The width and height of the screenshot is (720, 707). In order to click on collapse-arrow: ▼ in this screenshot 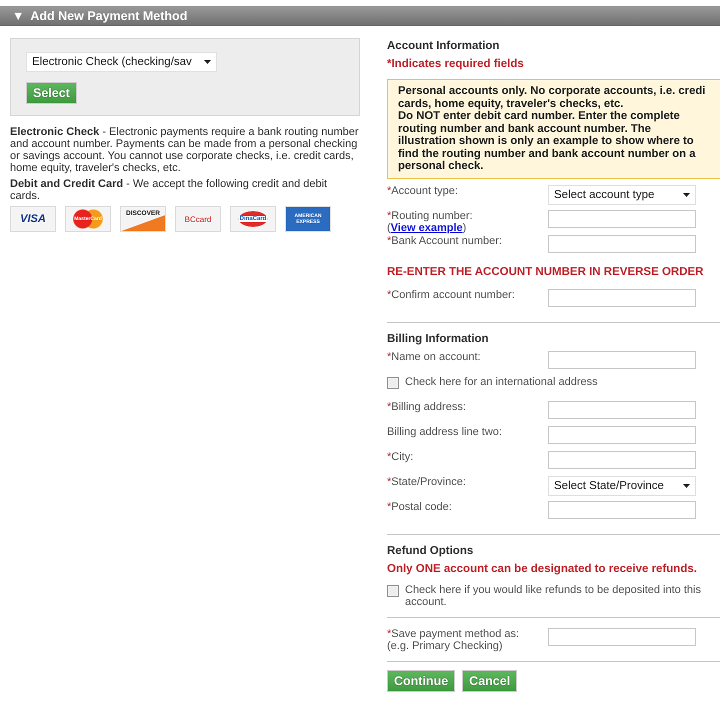, I will do `click(18, 16)`.